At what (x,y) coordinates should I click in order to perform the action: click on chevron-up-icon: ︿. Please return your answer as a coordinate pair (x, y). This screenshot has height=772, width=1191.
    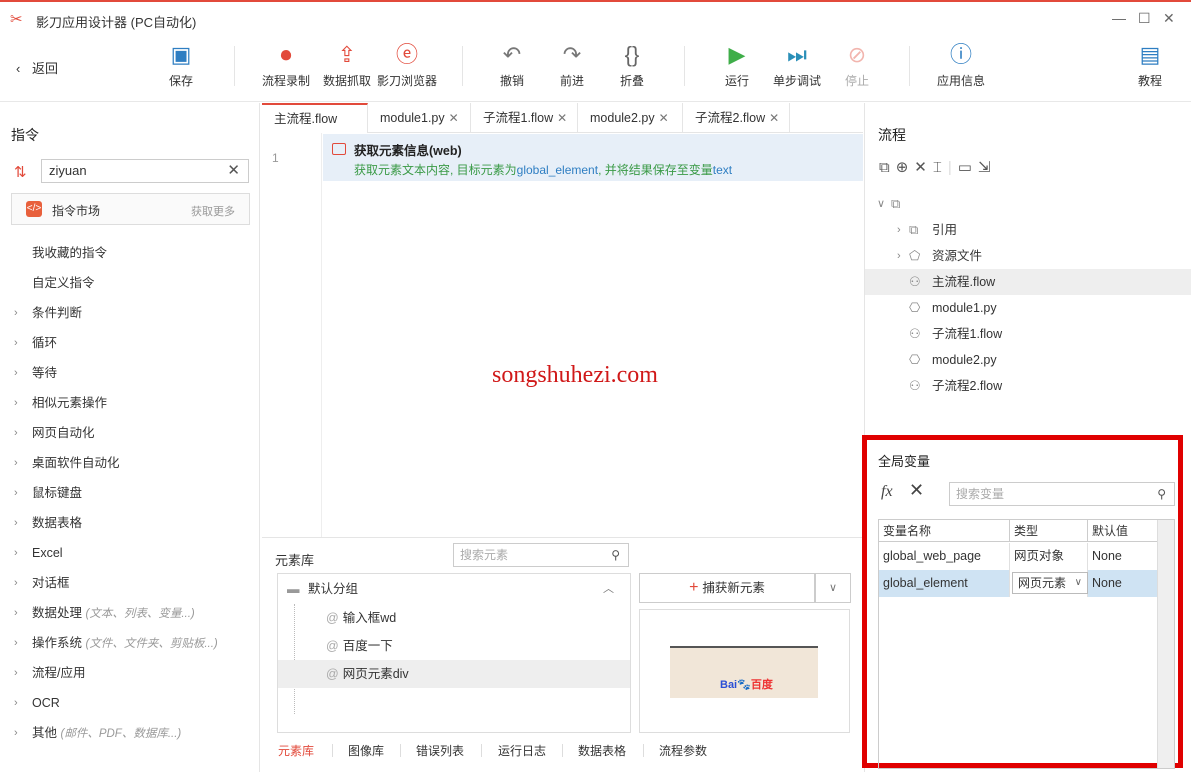
    Looking at the image, I should click on (608, 589).